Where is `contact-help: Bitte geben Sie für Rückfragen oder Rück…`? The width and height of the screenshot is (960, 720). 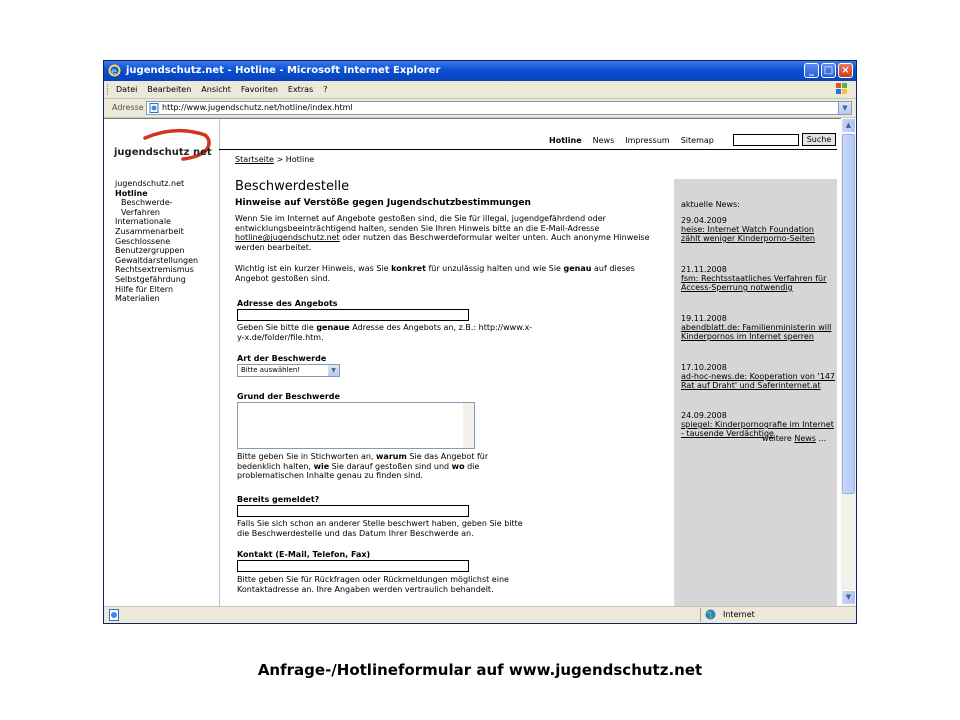 contact-help: Bitte geben Sie für Rückfragen oder Rück… is located at coordinates (373, 584).